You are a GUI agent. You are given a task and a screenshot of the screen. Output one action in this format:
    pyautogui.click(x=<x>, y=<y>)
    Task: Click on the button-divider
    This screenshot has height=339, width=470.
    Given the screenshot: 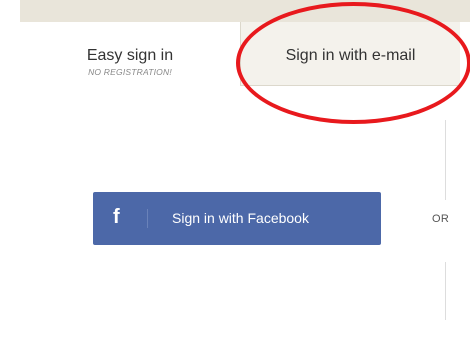 What is the action you would take?
    pyautogui.click(x=147, y=218)
    